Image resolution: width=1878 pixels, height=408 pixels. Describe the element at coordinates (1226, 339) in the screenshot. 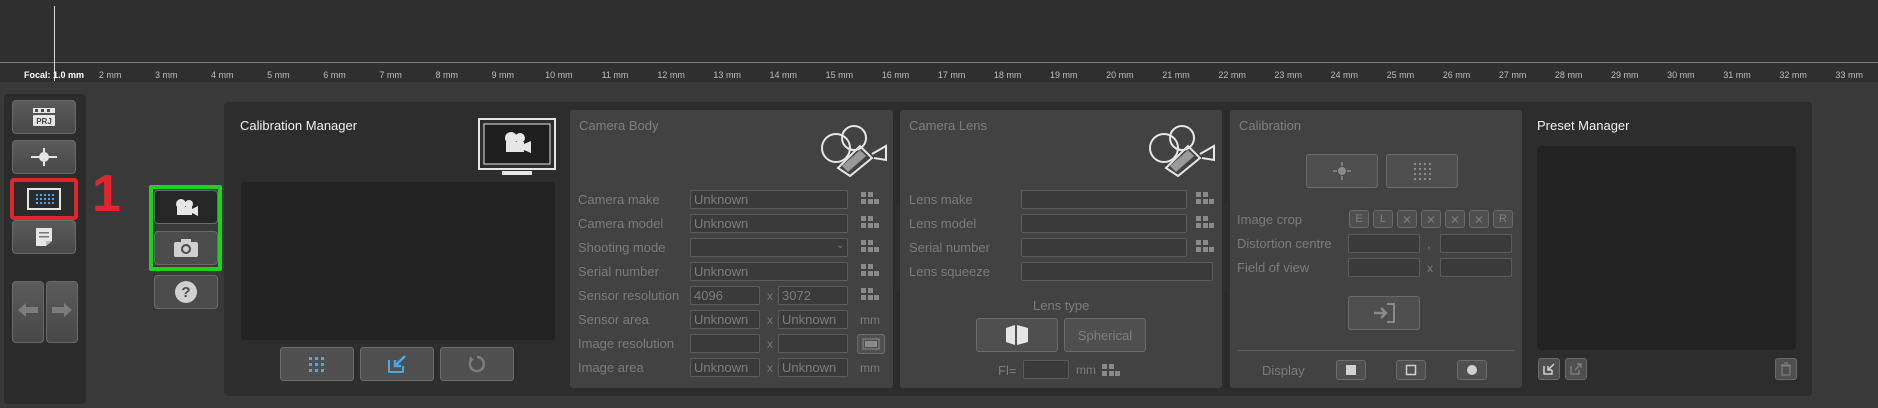

I see `camera-lens-scrollbar-lower` at that location.